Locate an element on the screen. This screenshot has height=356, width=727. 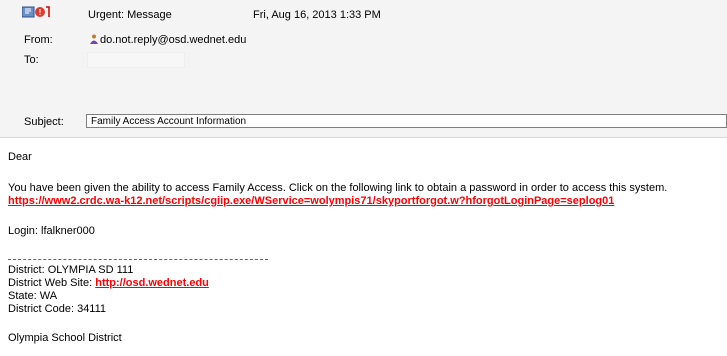
from-value: do.not.reply@osd.wednet.edu is located at coordinates (173, 40).